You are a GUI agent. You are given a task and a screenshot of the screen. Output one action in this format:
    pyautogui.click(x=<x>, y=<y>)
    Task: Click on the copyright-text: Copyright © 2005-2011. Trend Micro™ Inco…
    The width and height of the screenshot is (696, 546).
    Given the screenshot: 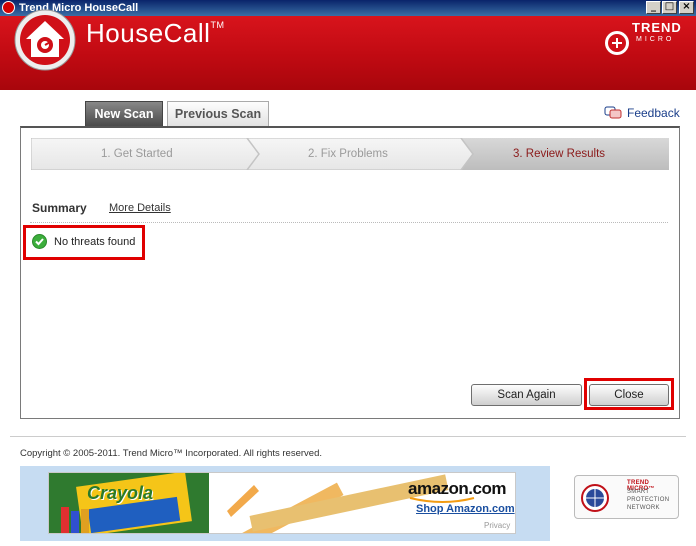 What is the action you would take?
    pyautogui.click(x=171, y=453)
    